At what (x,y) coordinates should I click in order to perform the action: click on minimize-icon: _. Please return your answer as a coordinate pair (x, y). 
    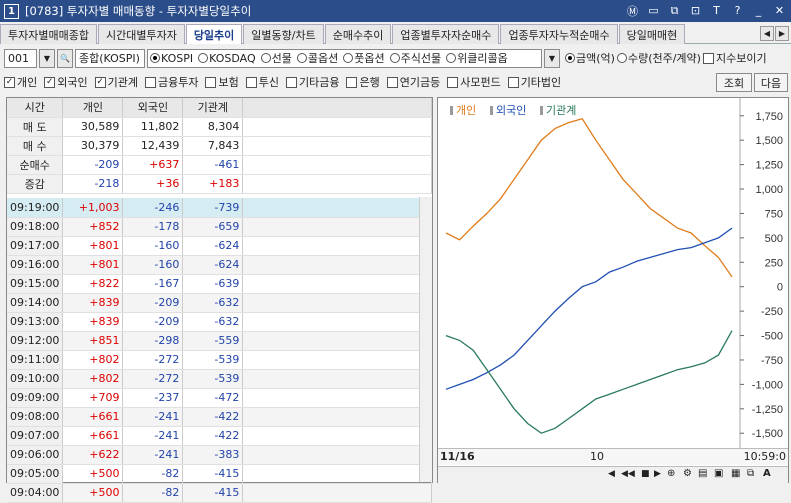
    Looking at the image, I should click on (758, 10).